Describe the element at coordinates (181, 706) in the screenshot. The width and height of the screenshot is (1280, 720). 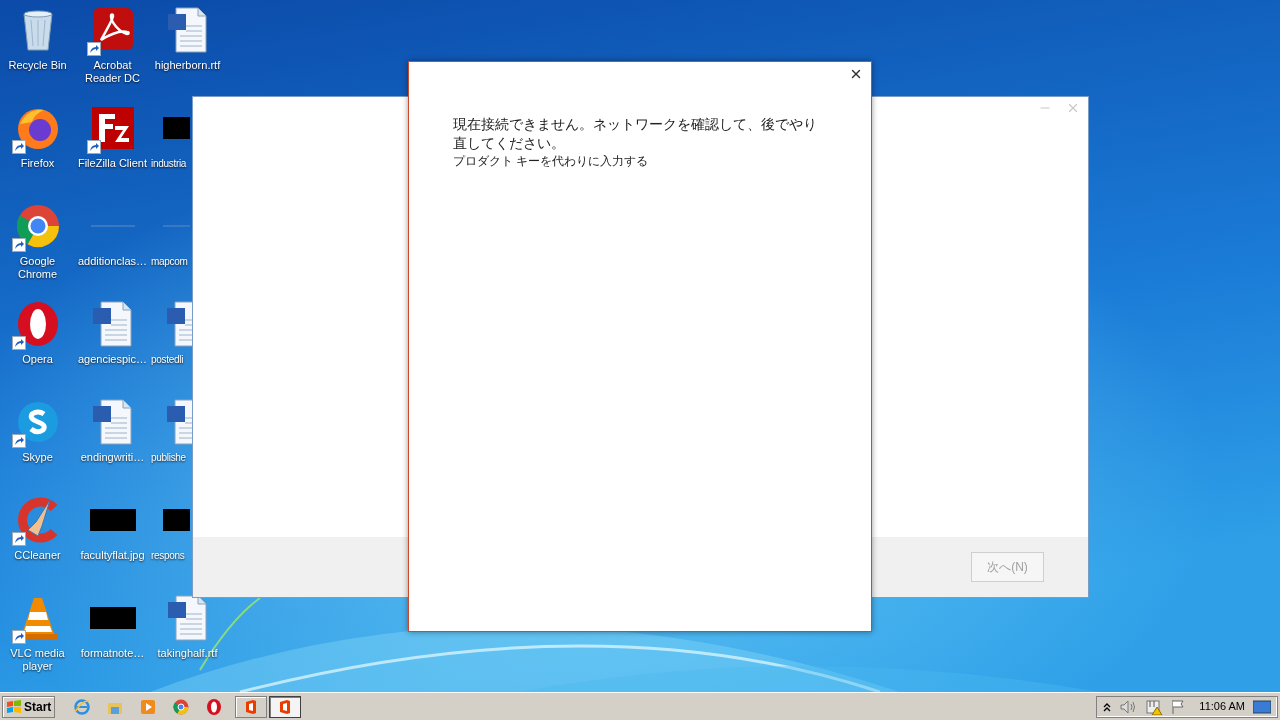
I see `chrome-icon` at that location.